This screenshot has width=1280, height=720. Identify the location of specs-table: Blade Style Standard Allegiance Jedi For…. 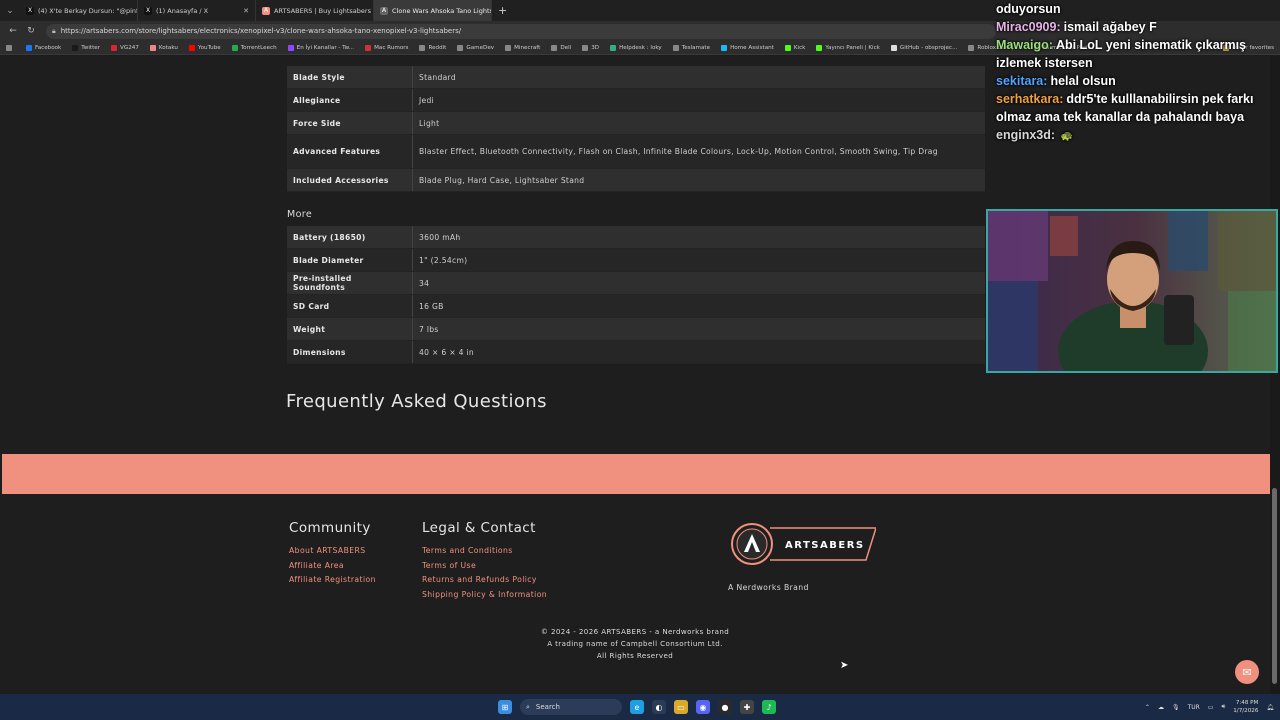
(636, 129).